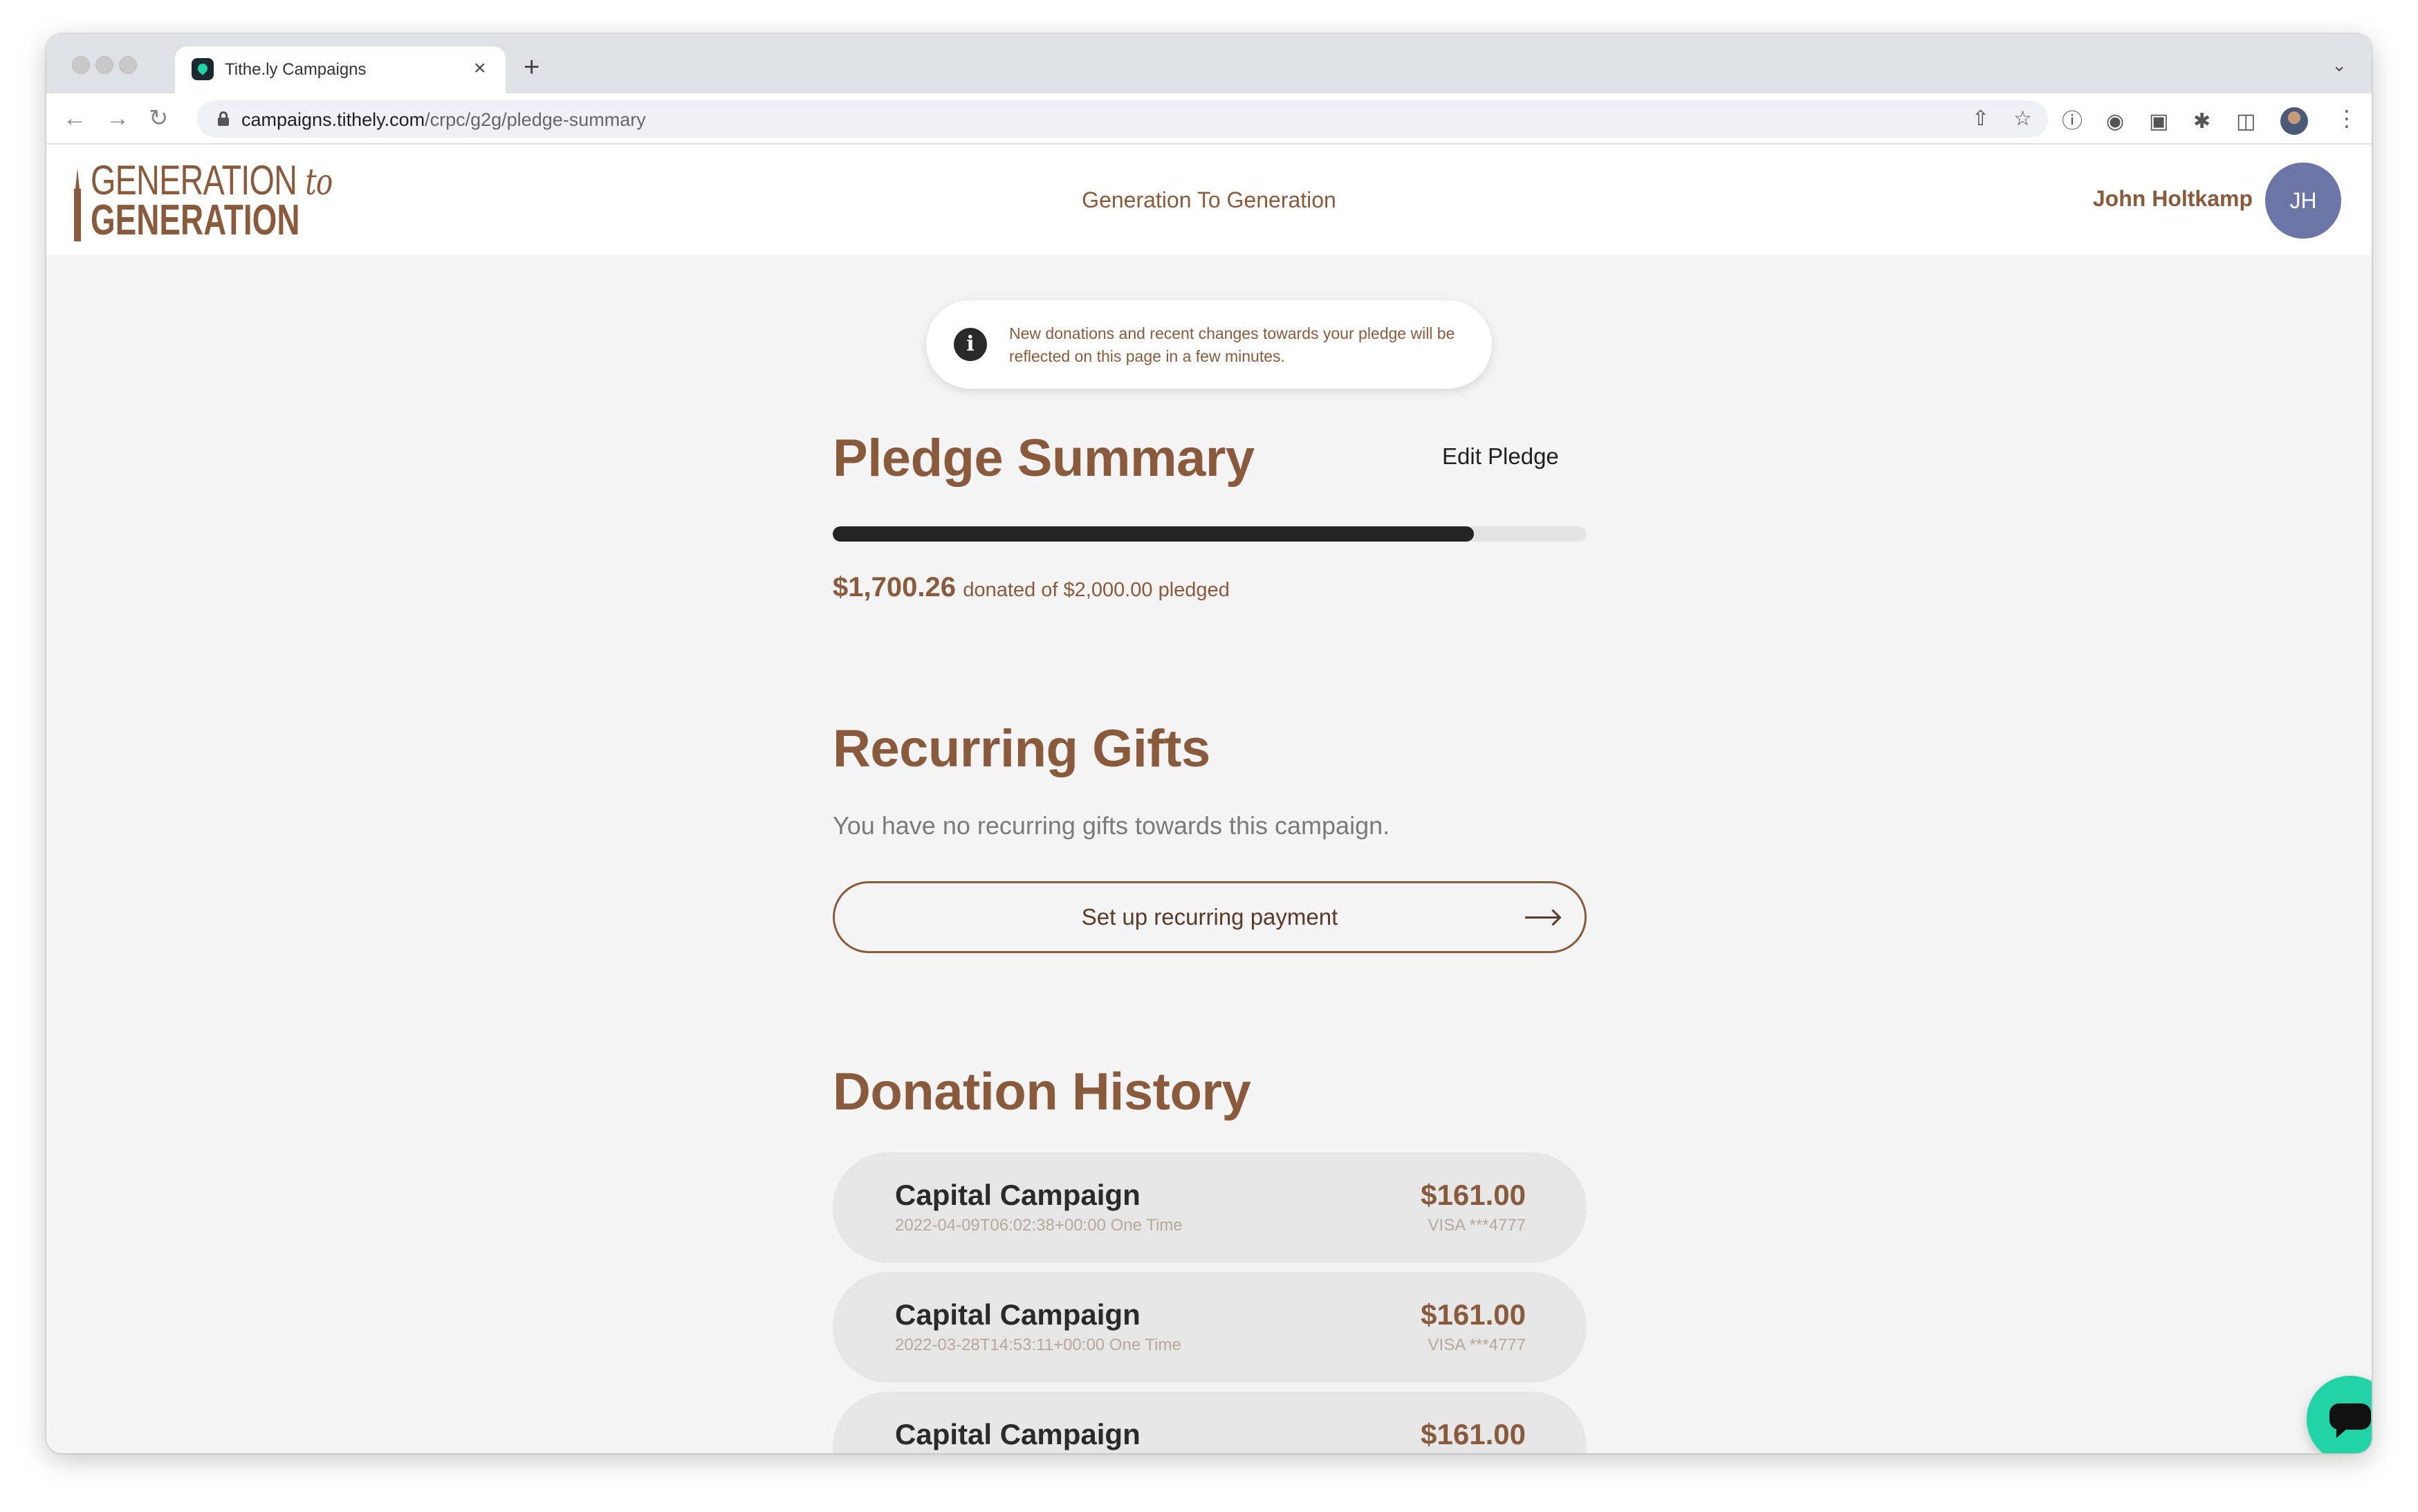 The width and height of the screenshot is (2418, 1512). I want to click on close-tab-icon: ×, so click(480, 68).